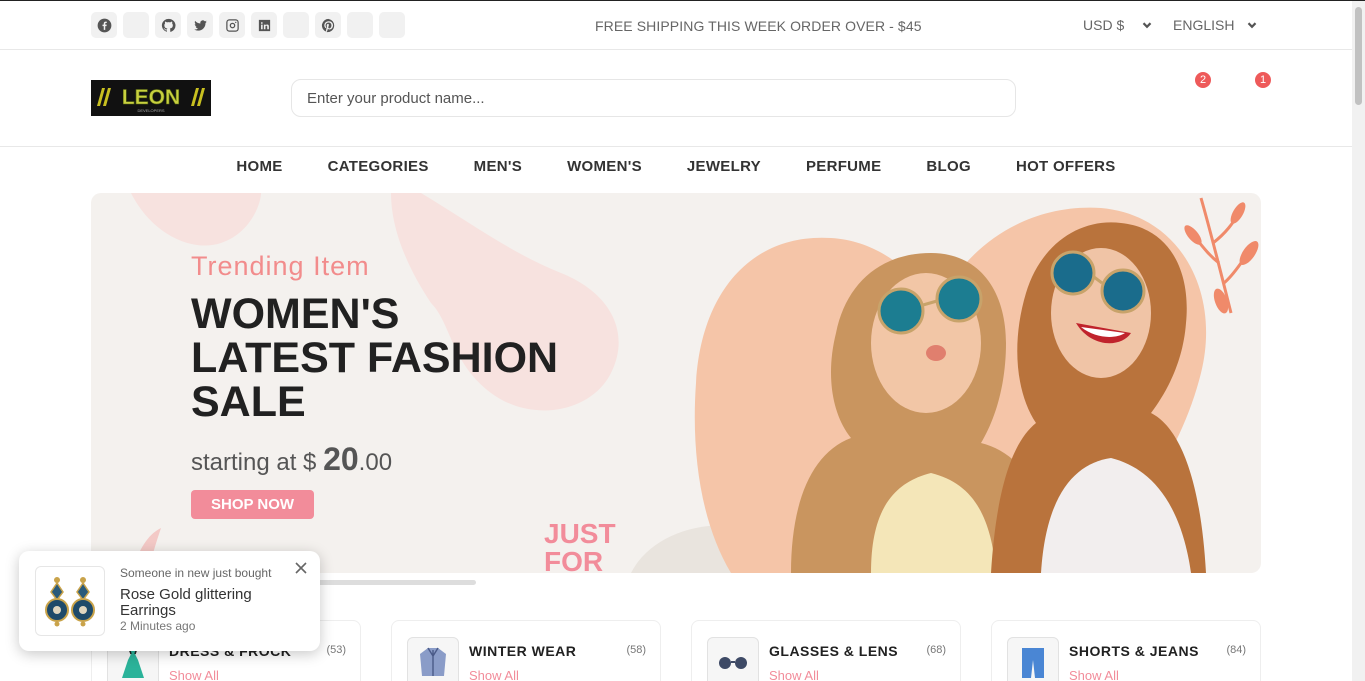  I want to click on category-count: (58), so click(636, 650).